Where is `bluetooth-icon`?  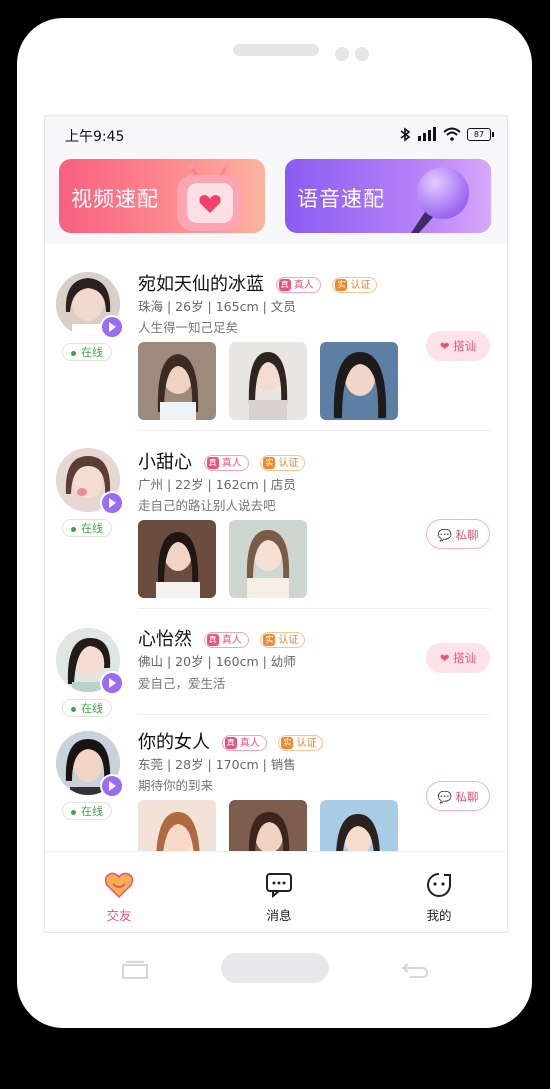 bluetooth-icon is located at coordinates (405, 134).